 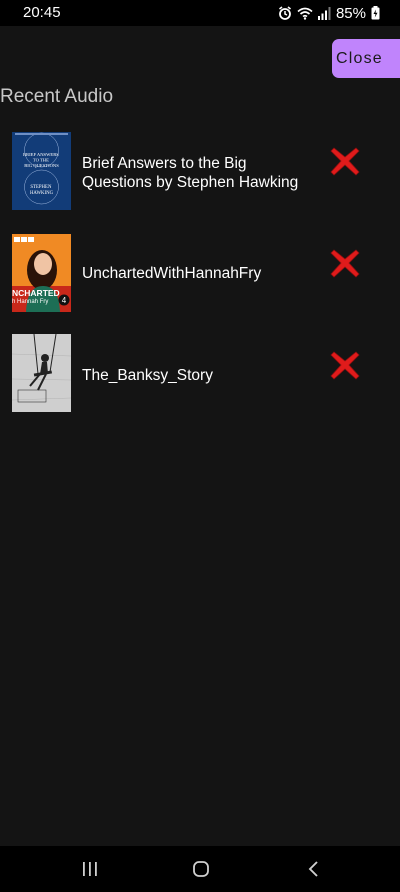 I want to click on back-icon, so click(x=313, y=869).